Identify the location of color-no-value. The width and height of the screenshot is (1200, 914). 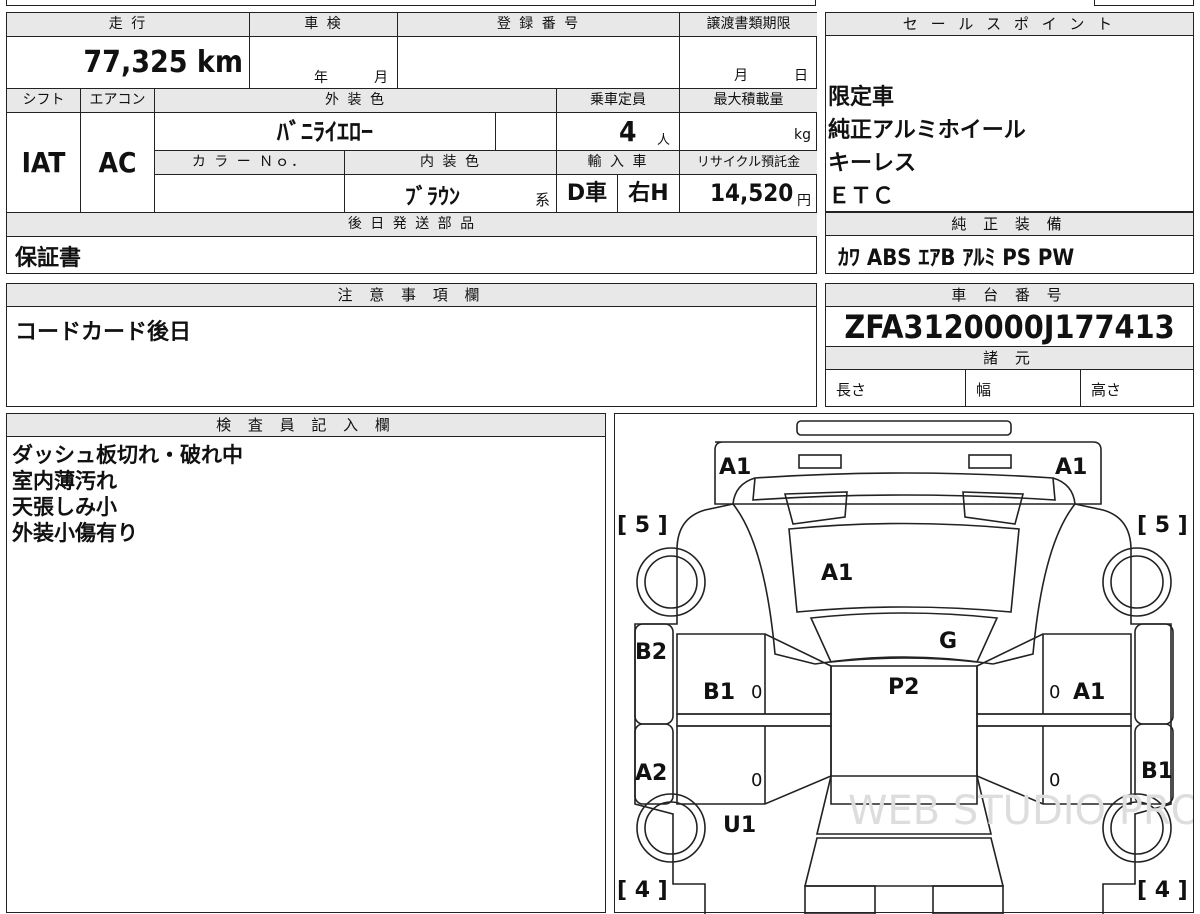
(250, 194).